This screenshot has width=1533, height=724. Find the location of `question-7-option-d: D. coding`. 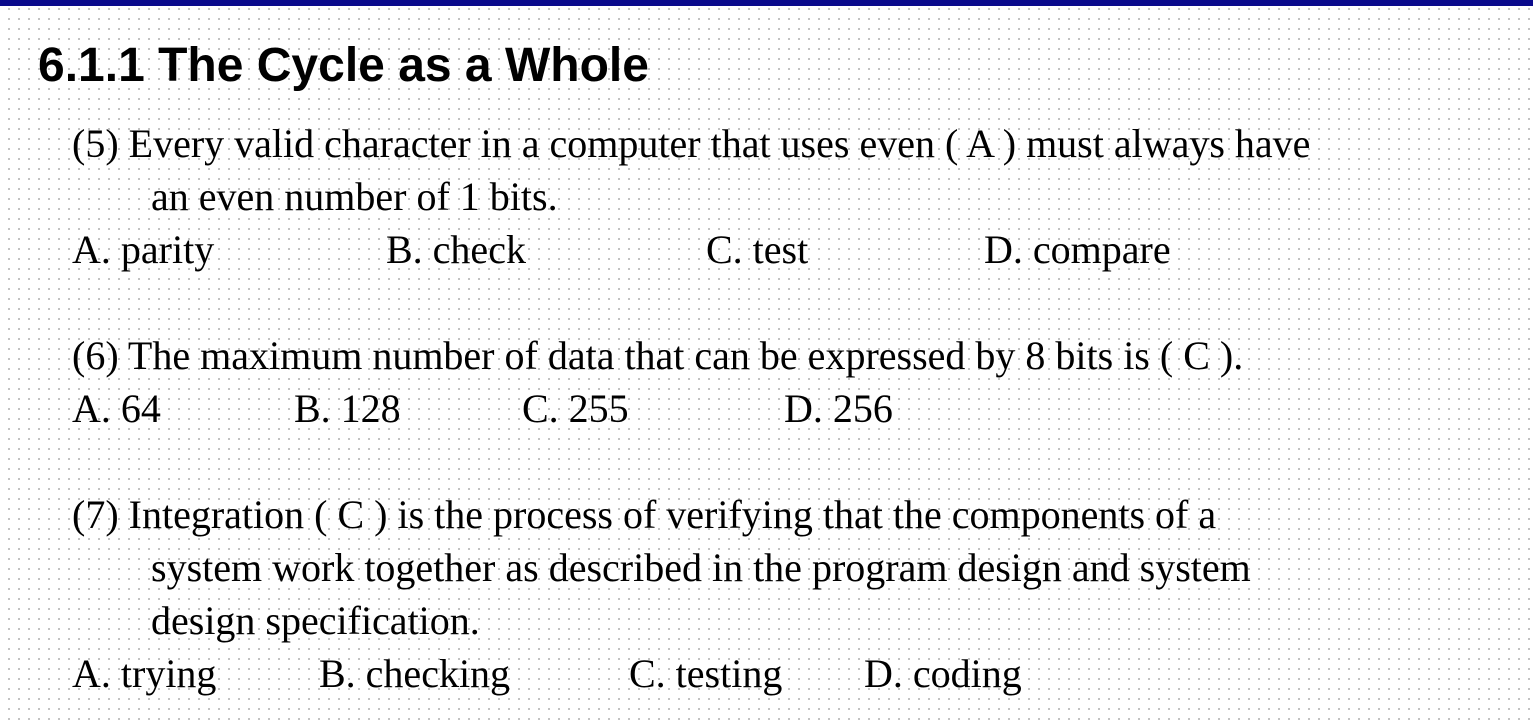

question-7-option-d: D. coding is located at coordinates (943, 673).